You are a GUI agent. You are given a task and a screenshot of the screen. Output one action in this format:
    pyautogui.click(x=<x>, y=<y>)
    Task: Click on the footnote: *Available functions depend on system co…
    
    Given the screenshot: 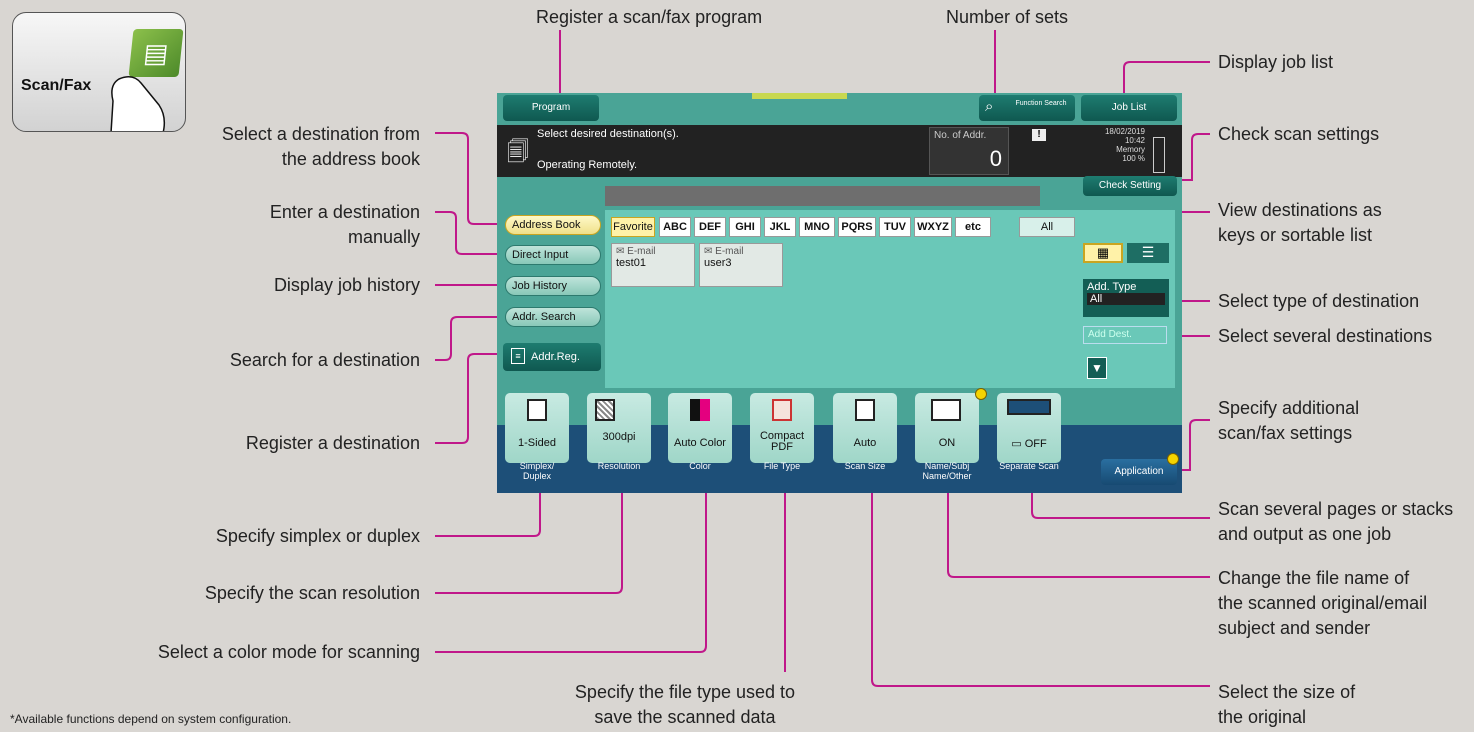 What is the action you would take?
    pyautogui.click(x=151, y=719)
    